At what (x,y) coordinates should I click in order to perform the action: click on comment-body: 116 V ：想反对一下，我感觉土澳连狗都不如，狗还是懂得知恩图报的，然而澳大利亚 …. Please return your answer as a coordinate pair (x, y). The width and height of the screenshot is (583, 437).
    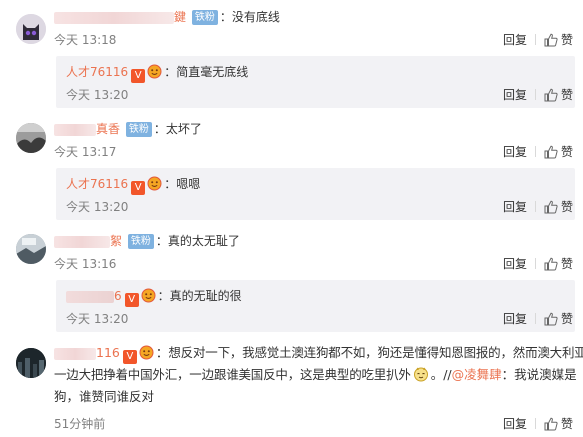
    Looking at the image, I should click on (318, 375).